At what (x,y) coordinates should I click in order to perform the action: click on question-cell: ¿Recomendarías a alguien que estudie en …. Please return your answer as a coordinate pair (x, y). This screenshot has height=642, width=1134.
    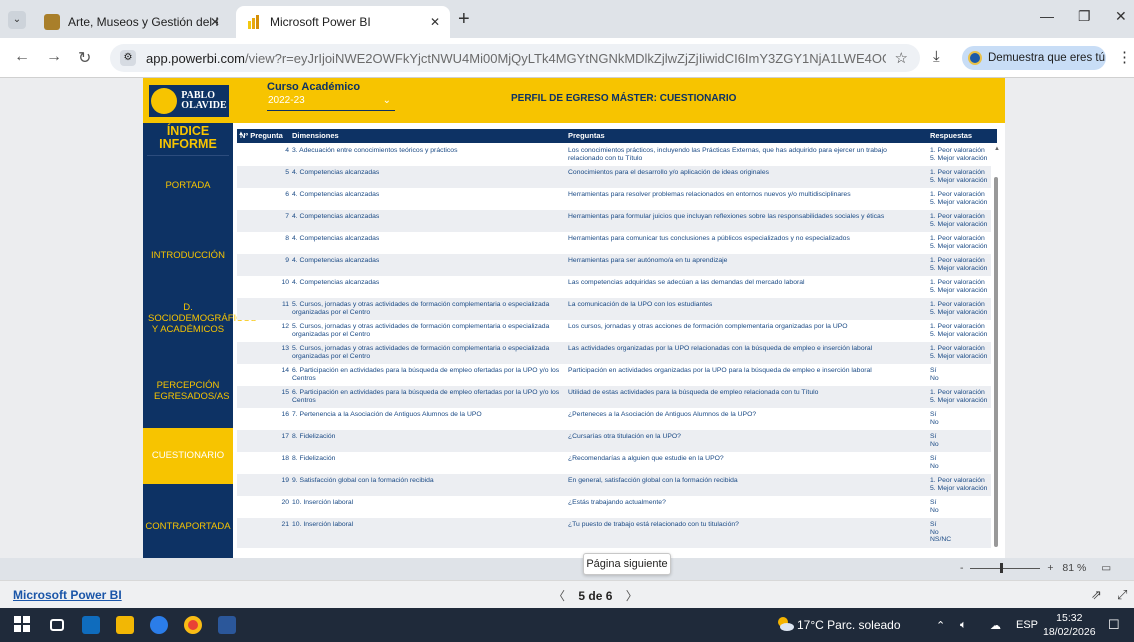
    Looking at the image, I should click on (646, 458).